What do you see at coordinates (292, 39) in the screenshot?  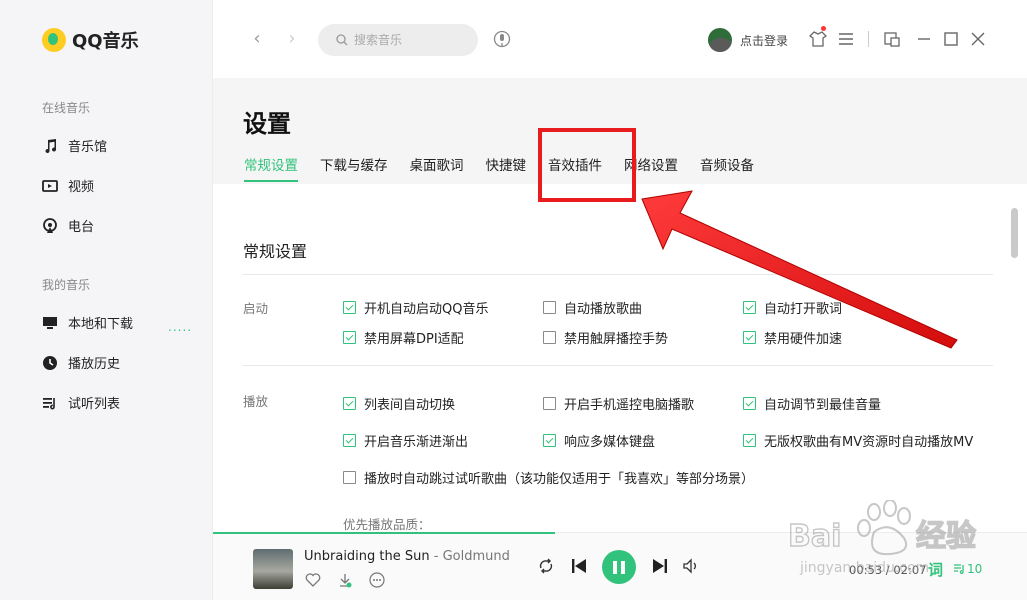 I see `forward-button: ›` at bounding box center [292, 39].